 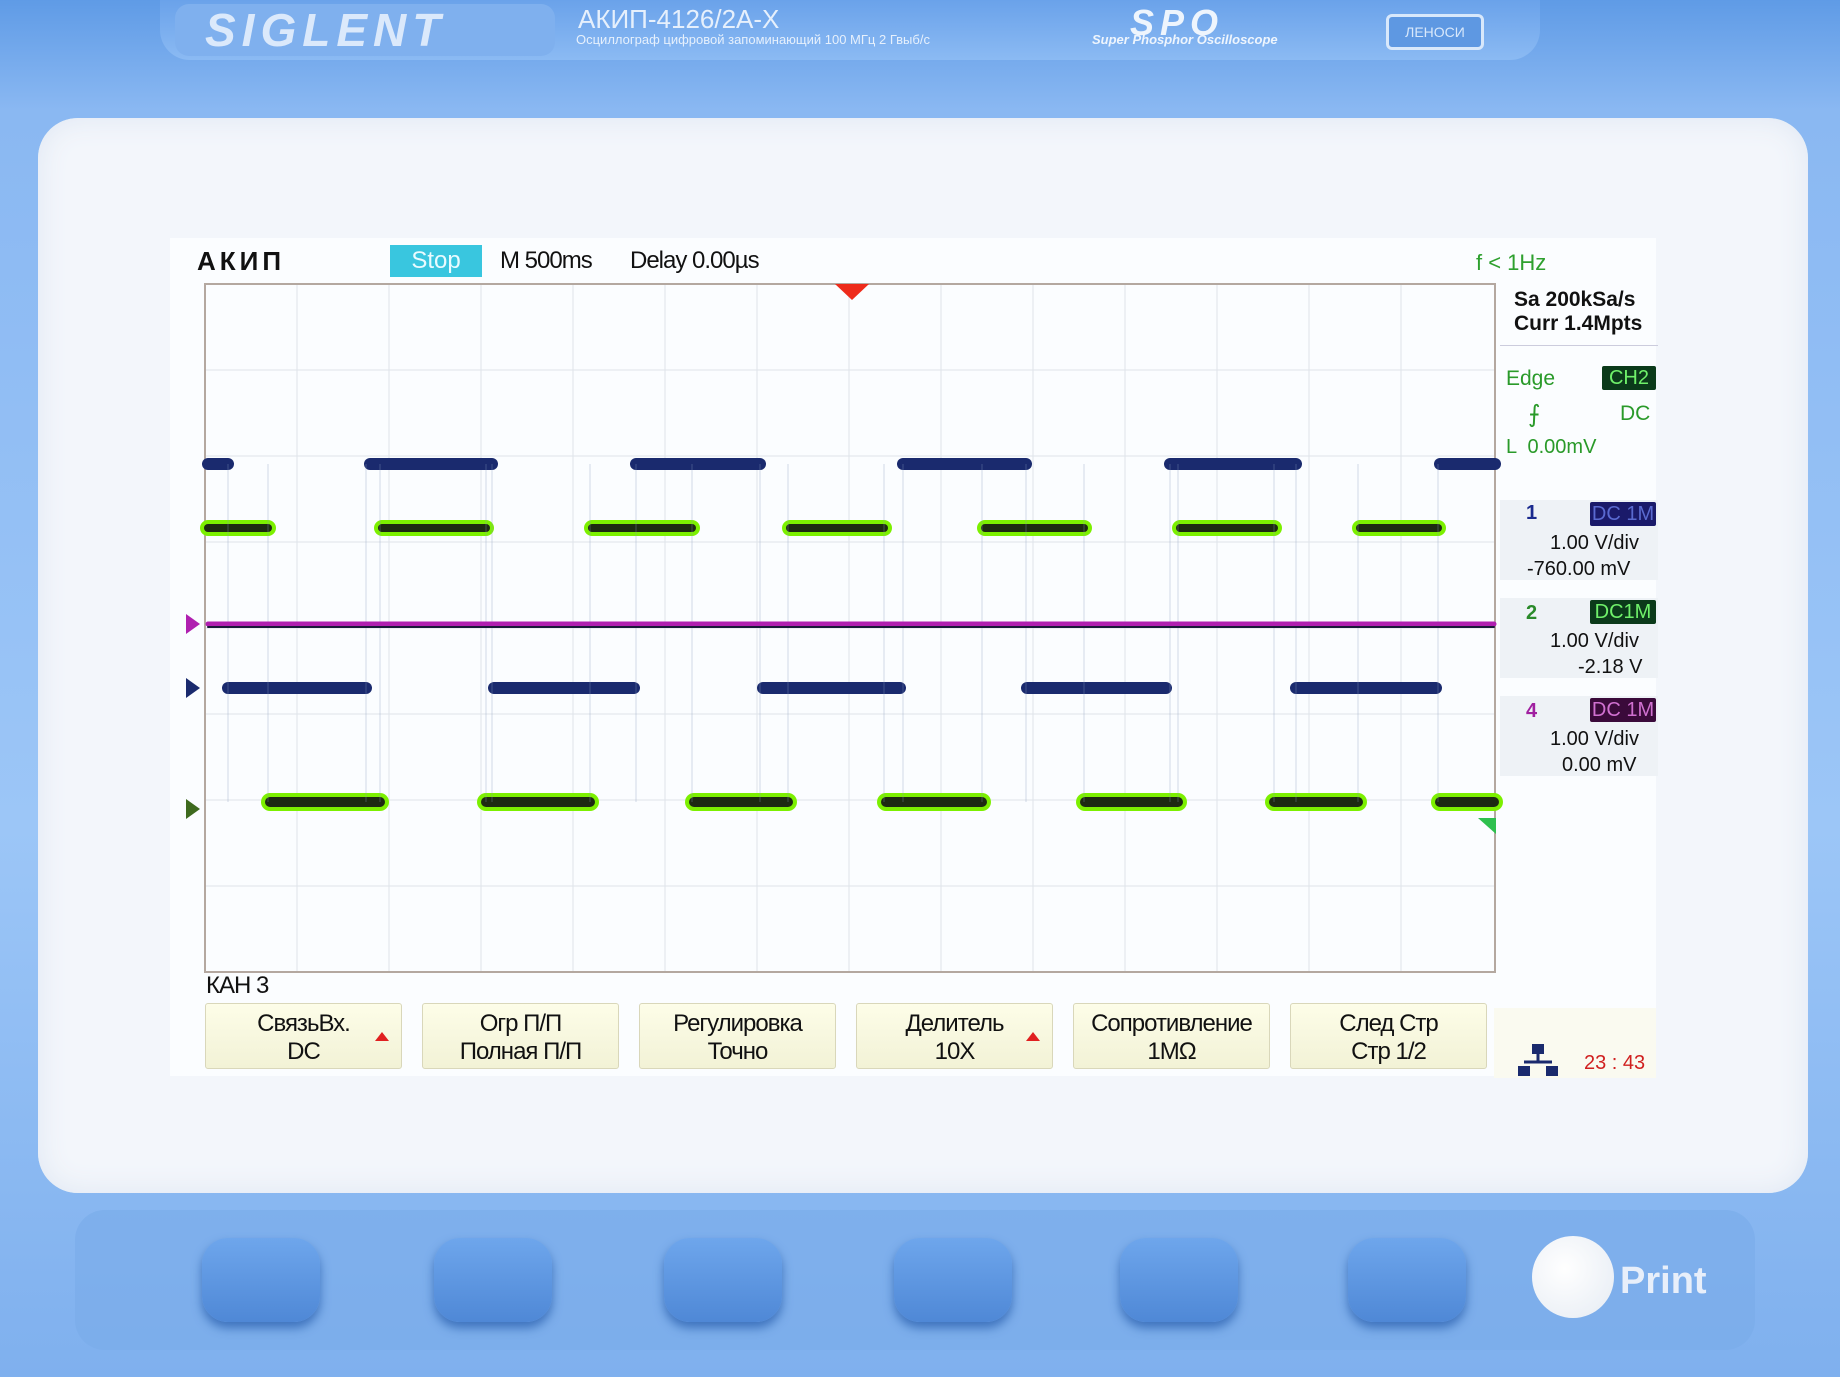 I want to click on trigger-level: L 0.00mV, so click(x=1551, y=447).